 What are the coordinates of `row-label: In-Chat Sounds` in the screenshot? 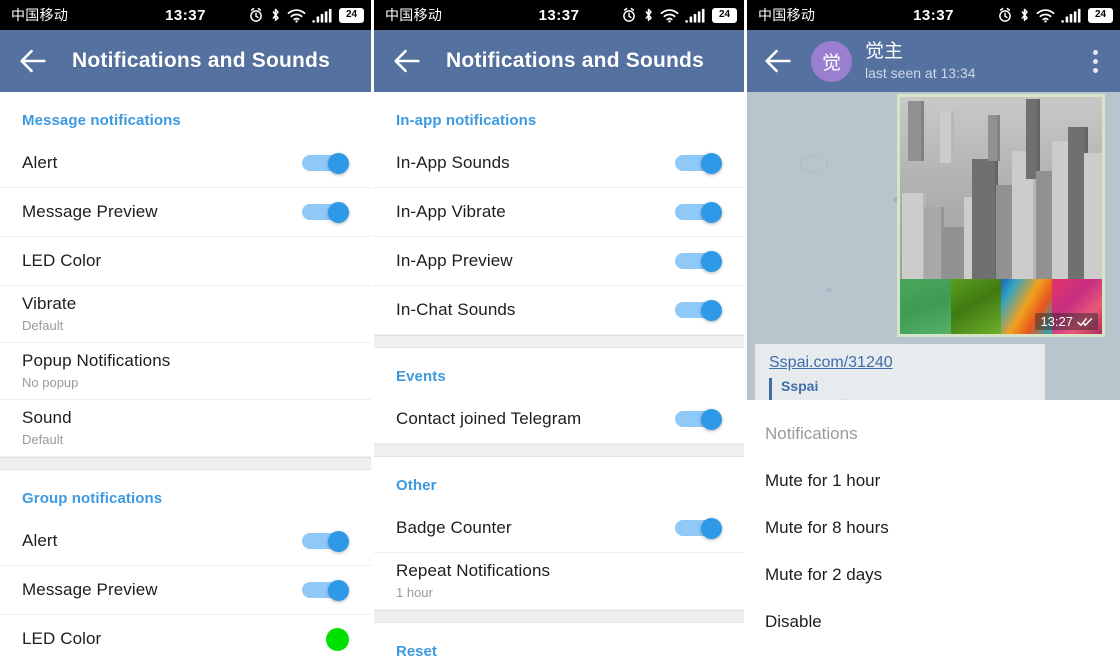 It's located at (456, 309).